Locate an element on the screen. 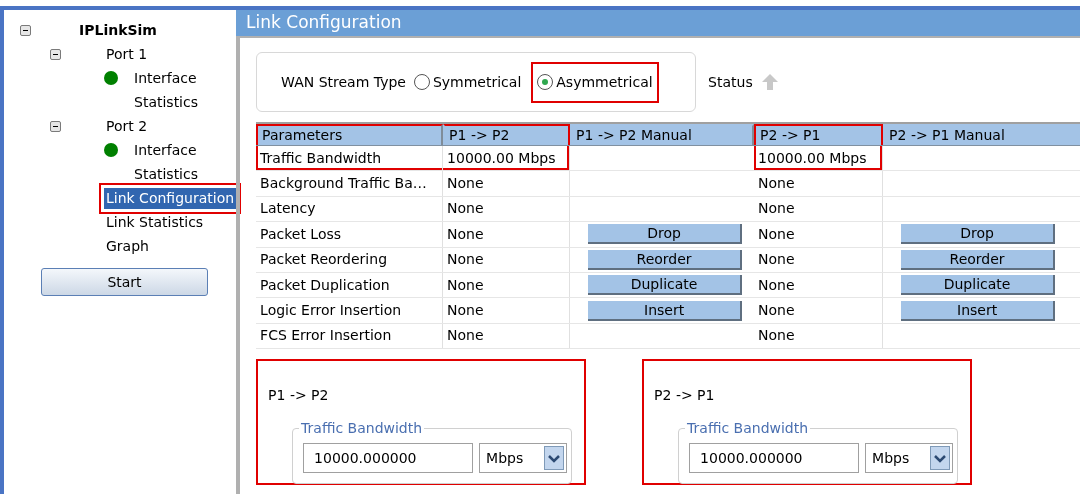 This screenshot has width=1080, height=494. column-header: P1 -> P2 is located at coordinates (507, 134).